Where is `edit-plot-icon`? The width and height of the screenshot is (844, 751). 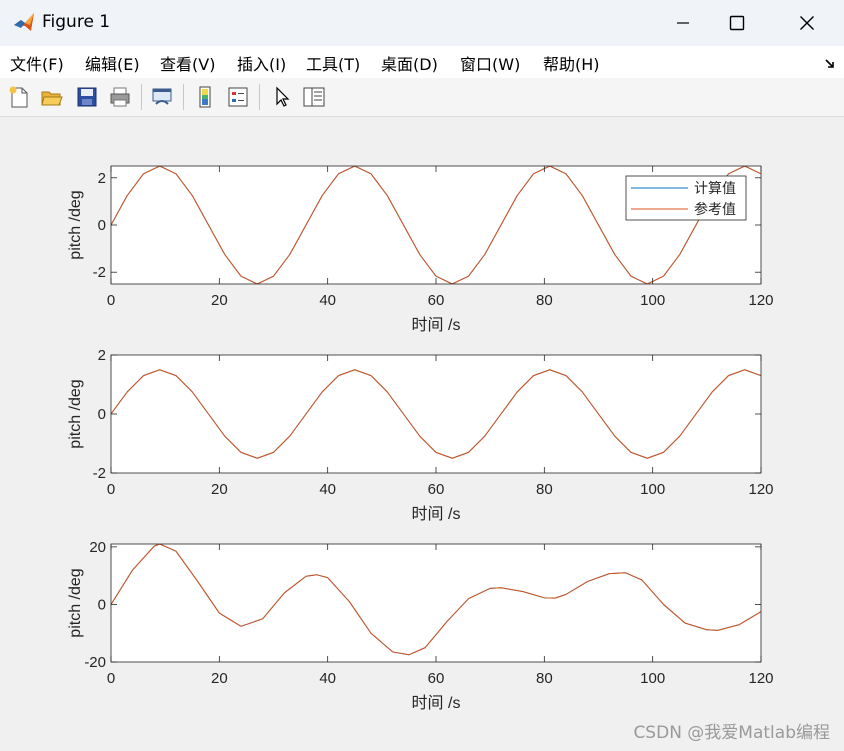 edit-plot-icon is located at coordinates (282, 97).